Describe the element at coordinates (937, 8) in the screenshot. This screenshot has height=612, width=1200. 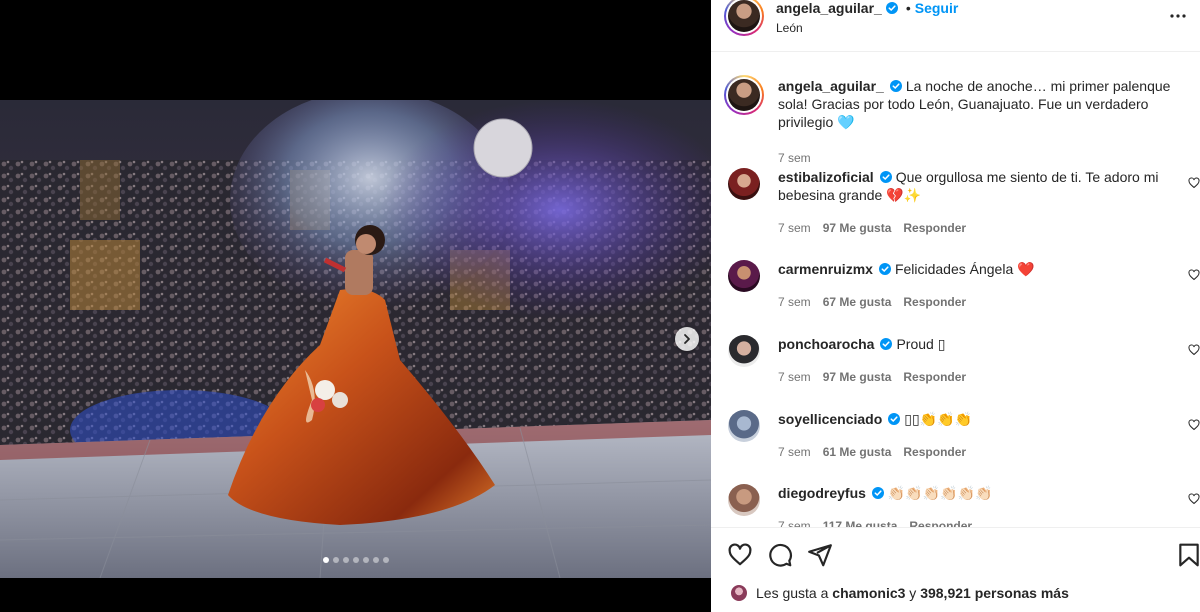
I see `follow-button: Seguir` at that location.